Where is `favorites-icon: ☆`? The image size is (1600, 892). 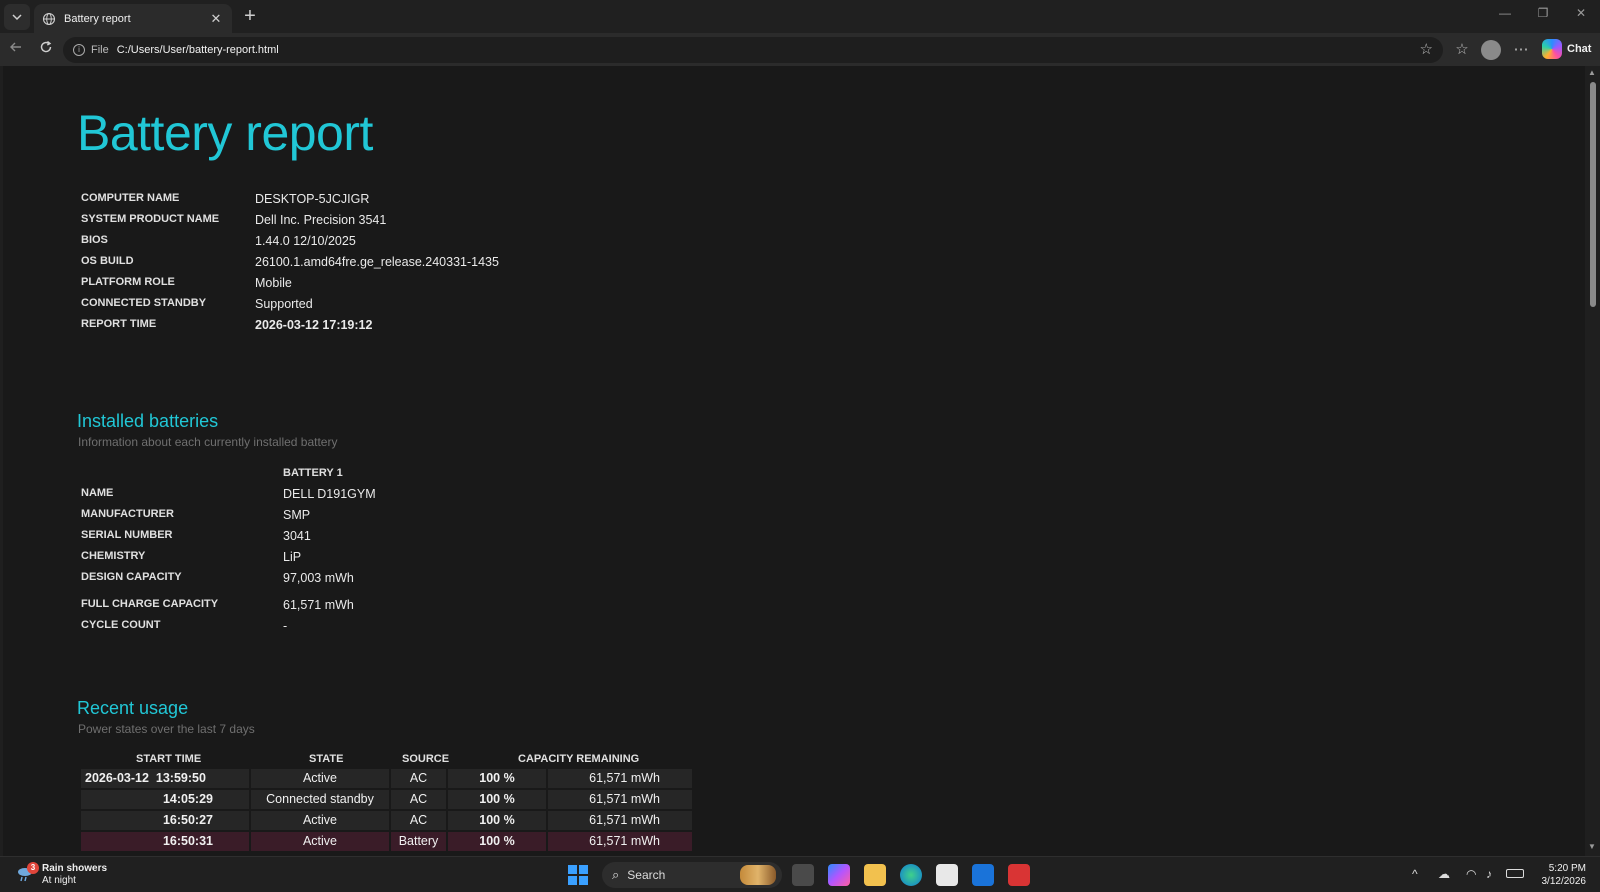 favorites-icon: ☆ is located at coordinates (1462, 50).